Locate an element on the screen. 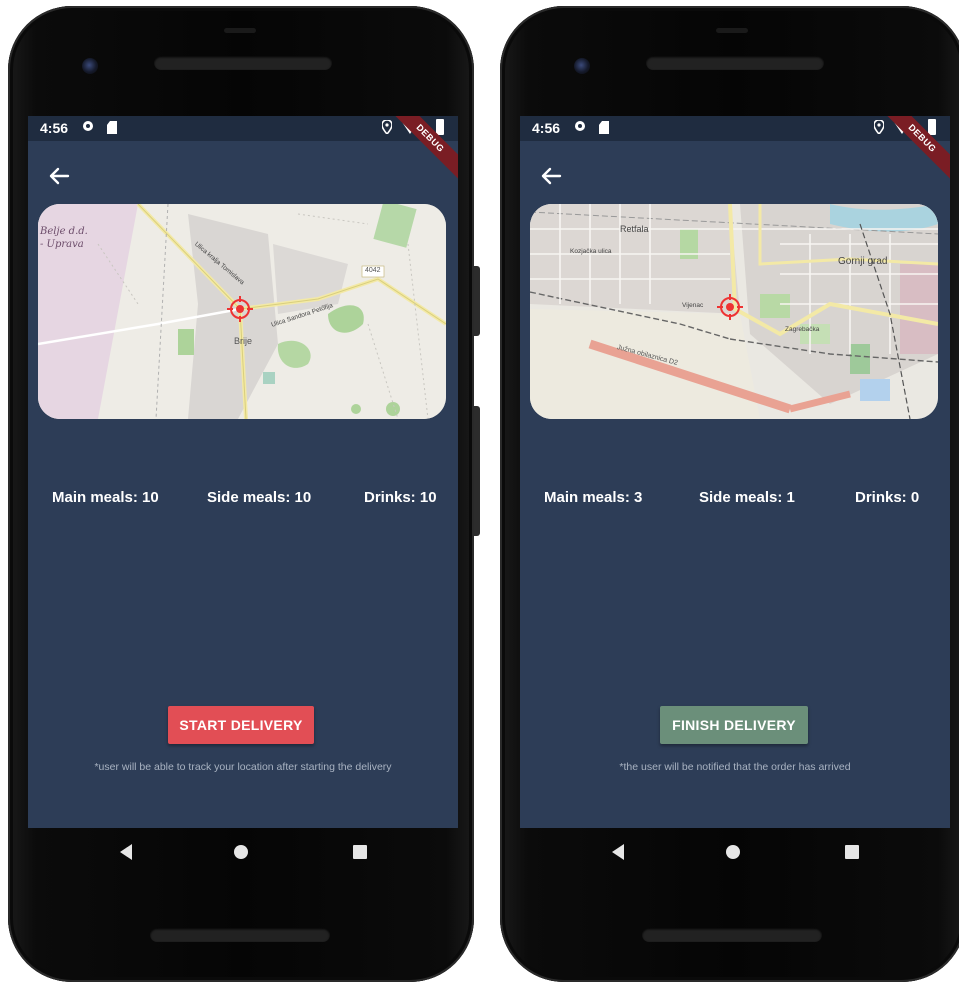 This screenshot has height=982, width=959. order-summary: Main meals: 3 Side meals: 1 Drinks: 0 is located at coordinates (735, 500).